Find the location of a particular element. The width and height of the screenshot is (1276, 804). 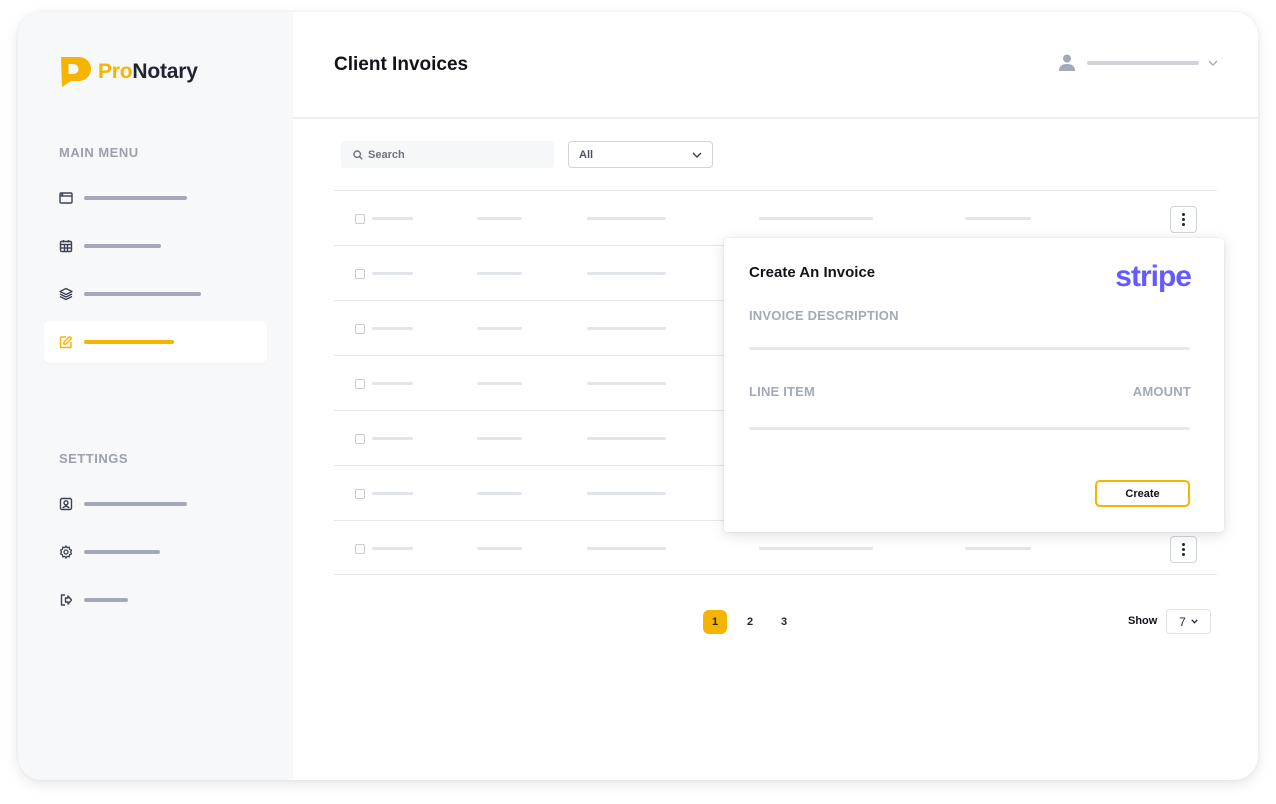

layers-icon is located at coordinates (66, 294).